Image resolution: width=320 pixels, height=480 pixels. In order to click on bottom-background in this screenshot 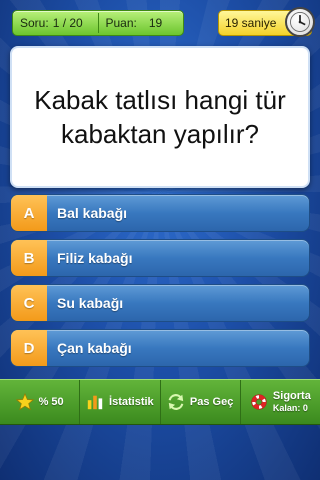, I will do `click(160, 453)`.